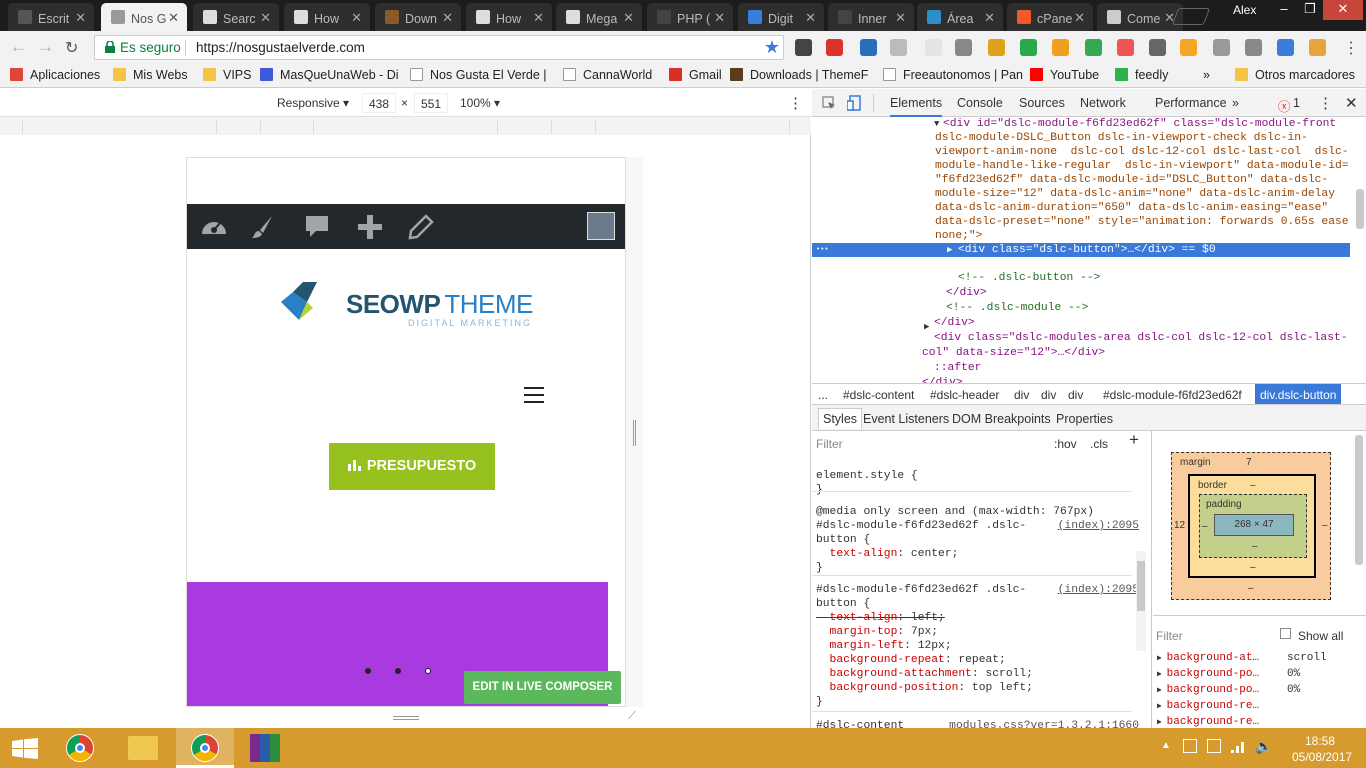 The width and height of the screenshot is (1366, 768). I want to click on resize-corner-icon: ⟋, so click(632, 716).